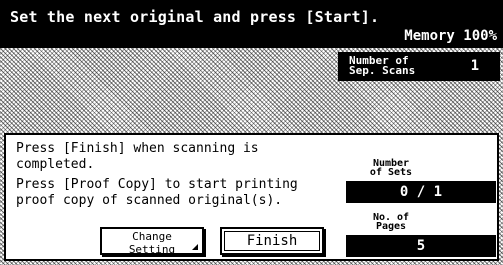  I want to click on info-line-2: completed., so click(55, 164).